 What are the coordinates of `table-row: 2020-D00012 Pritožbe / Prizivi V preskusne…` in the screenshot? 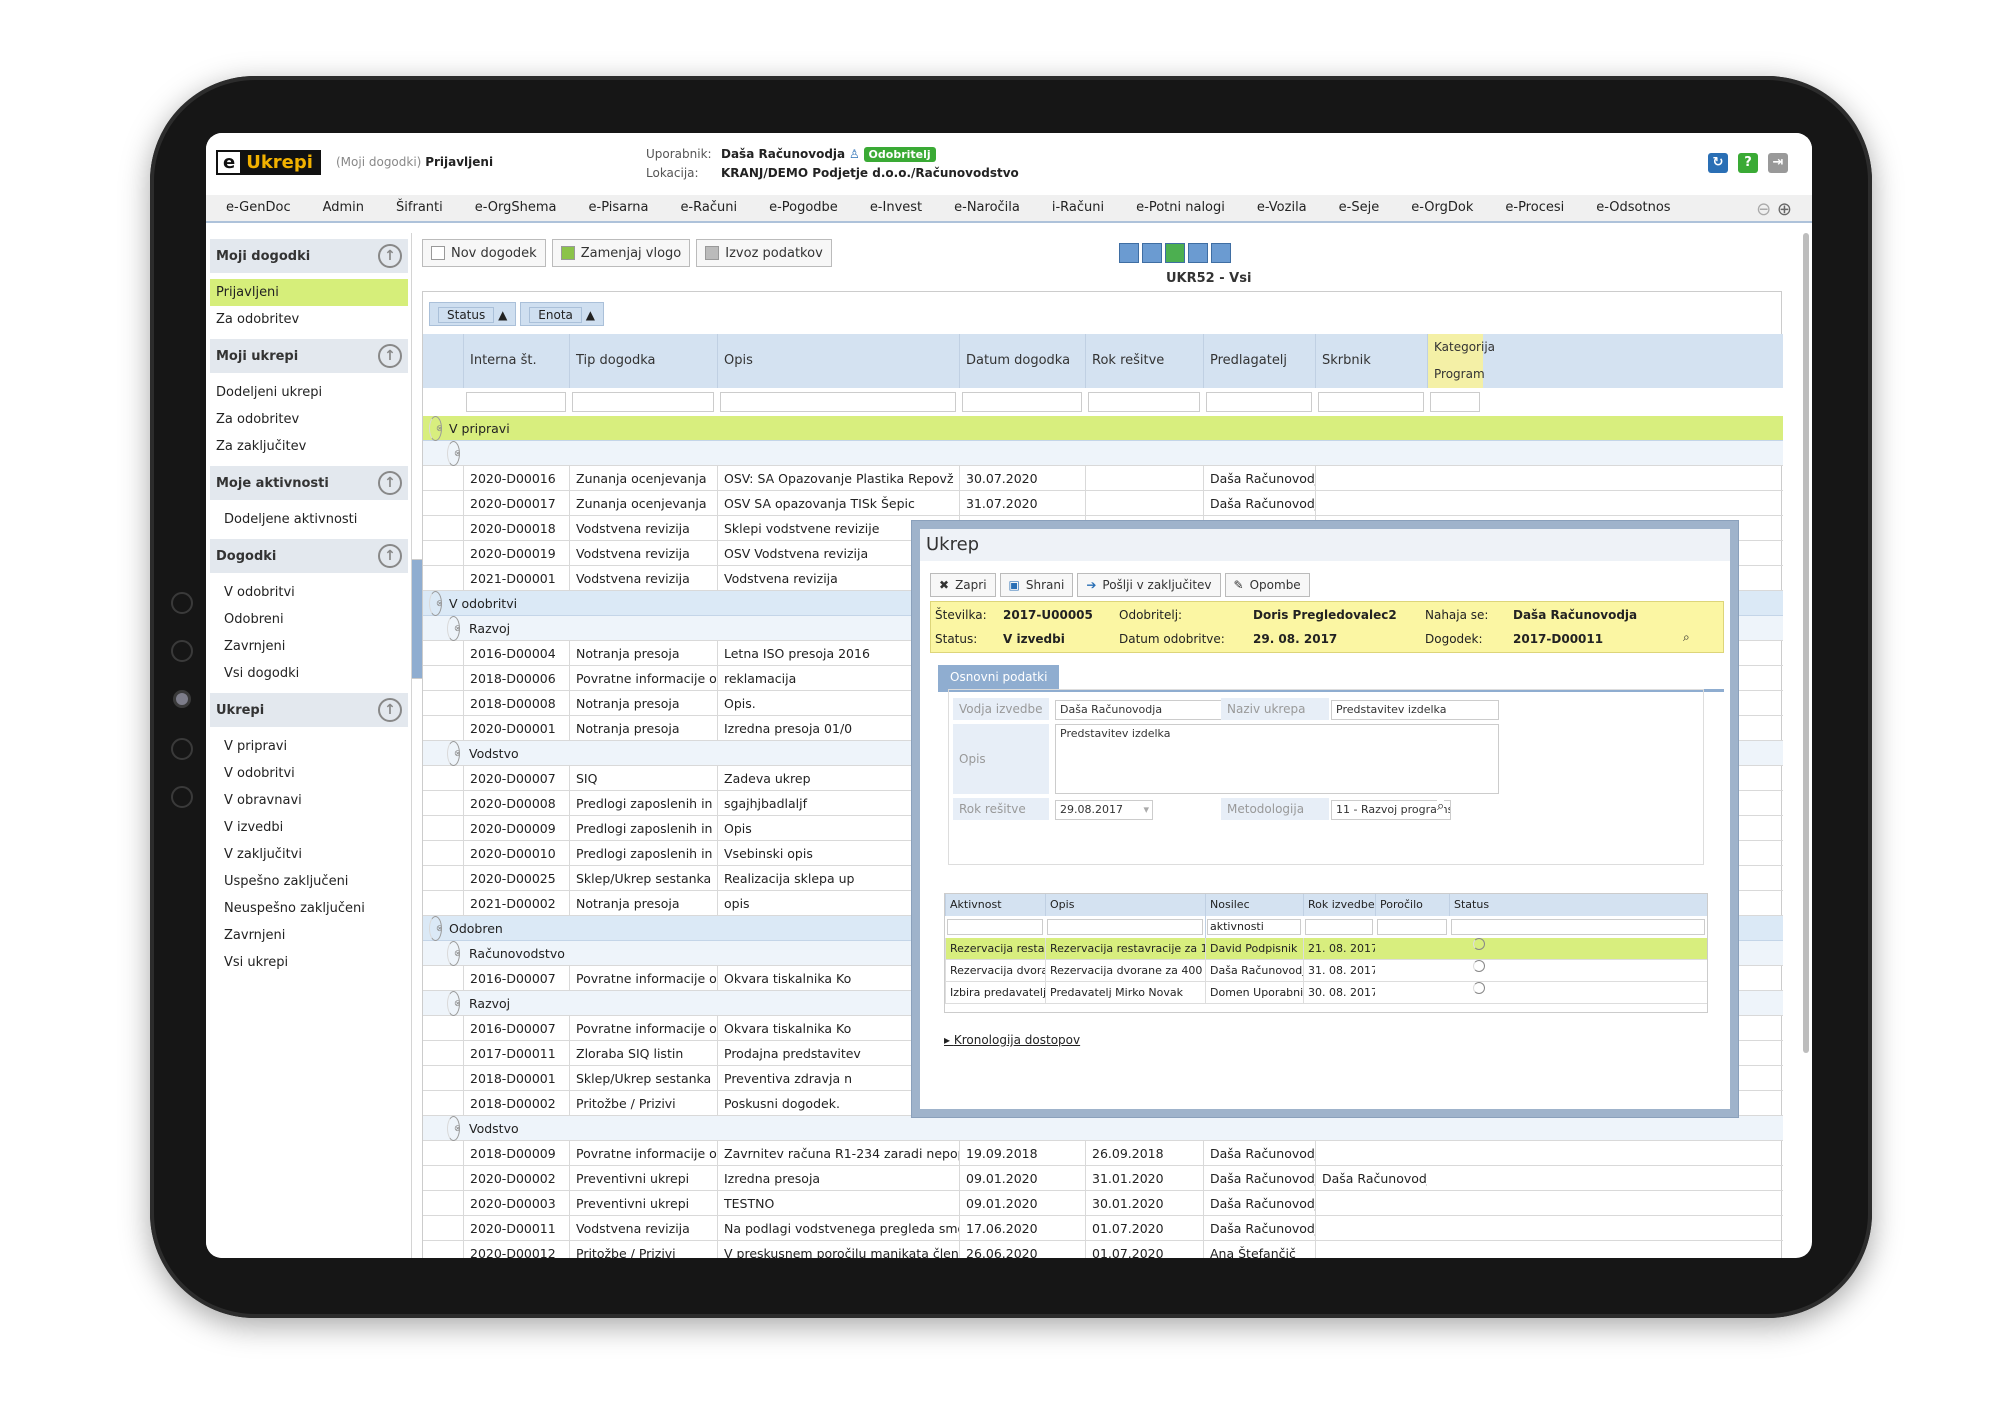 It's located at (1103, 1249).